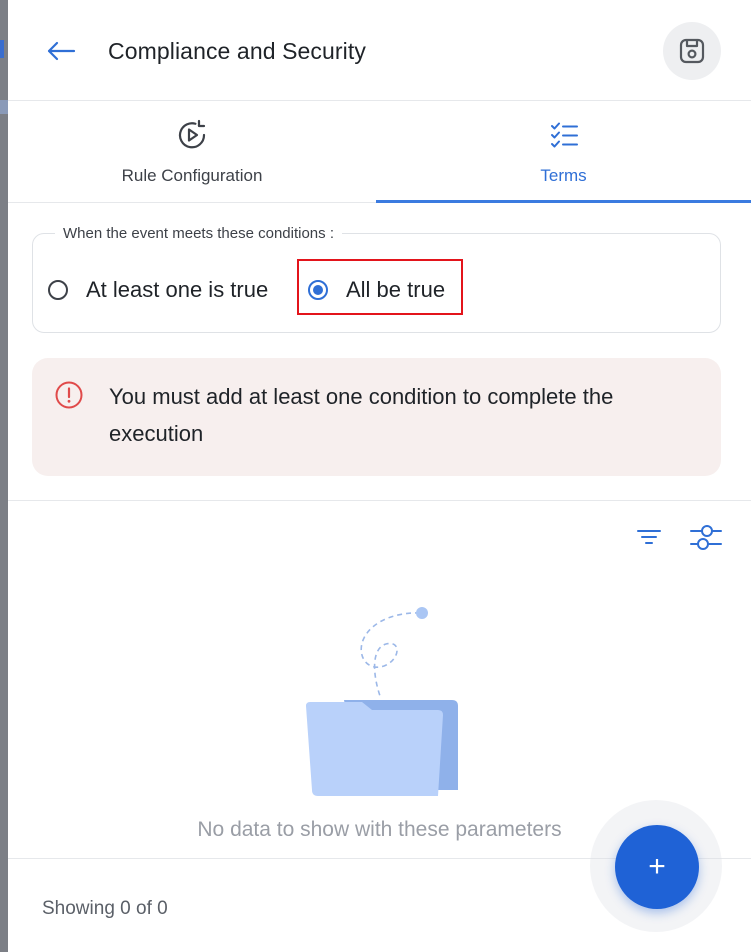 The width and height of the screenshot is (751, 952). What do you see at coordinates (563, 175) in the screenshot?
I see `tab-label: Terms` at bounding box center [563, 175].